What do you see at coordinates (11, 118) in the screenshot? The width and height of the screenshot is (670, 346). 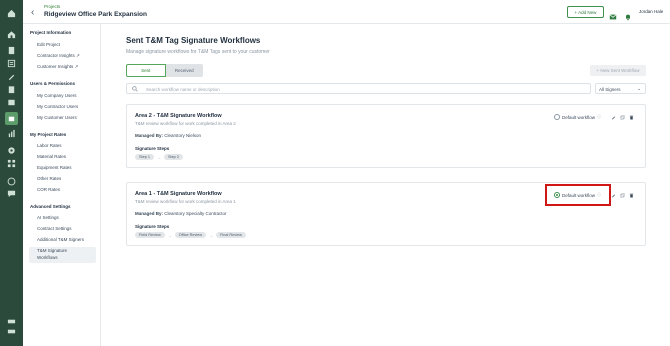 I see `project-icon` at bounding box center [11, 118].